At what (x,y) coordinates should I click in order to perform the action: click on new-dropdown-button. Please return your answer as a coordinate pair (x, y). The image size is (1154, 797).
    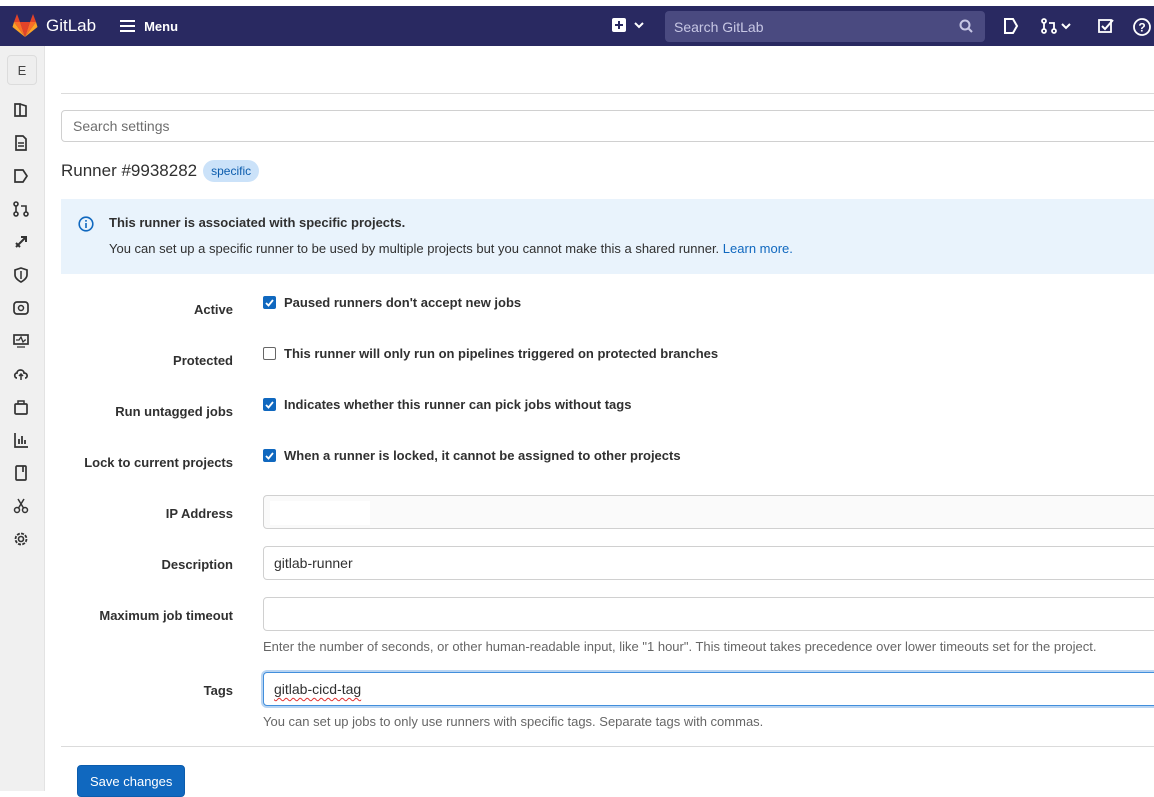
    Looking at the image, I should click on (628, 25).